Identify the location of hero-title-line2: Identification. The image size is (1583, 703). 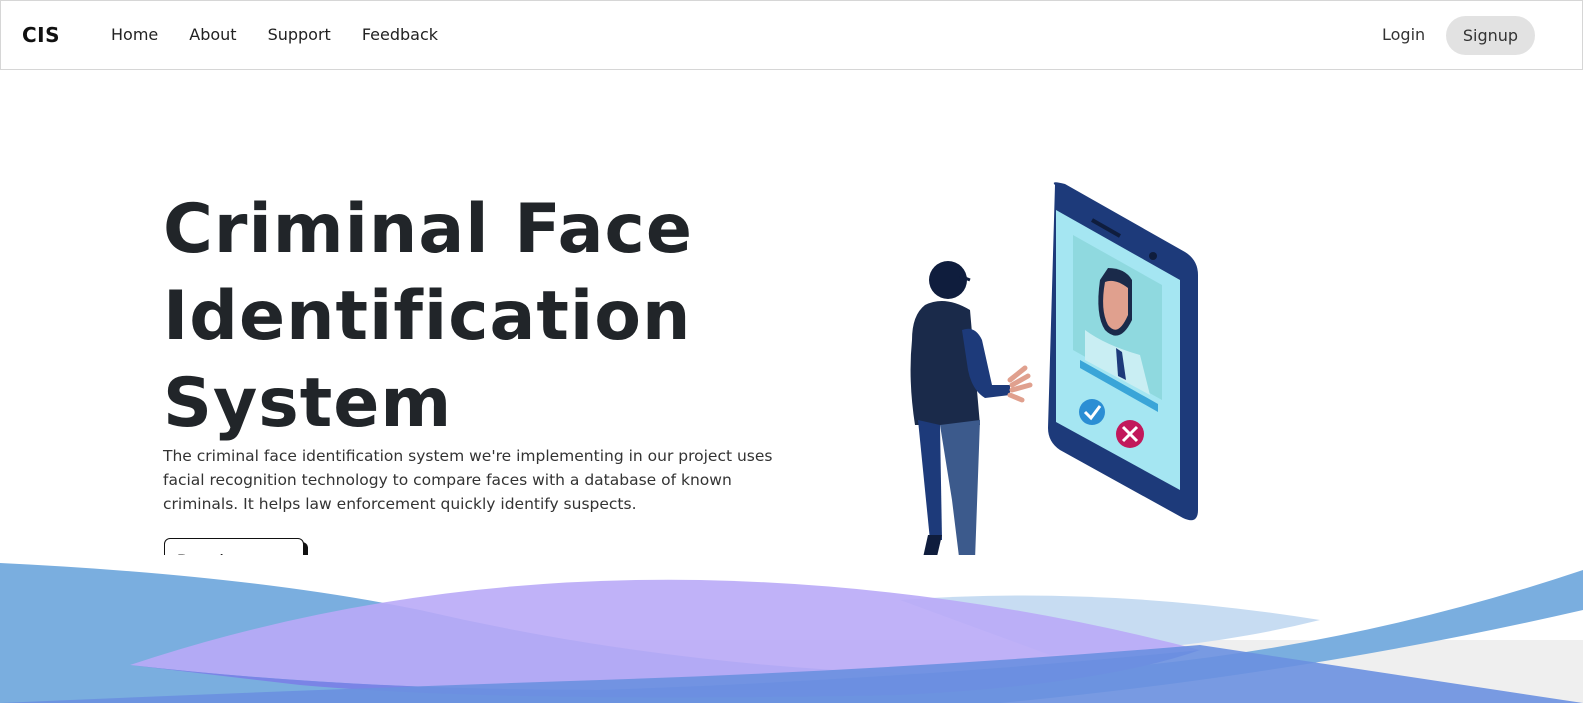
(427, 316).